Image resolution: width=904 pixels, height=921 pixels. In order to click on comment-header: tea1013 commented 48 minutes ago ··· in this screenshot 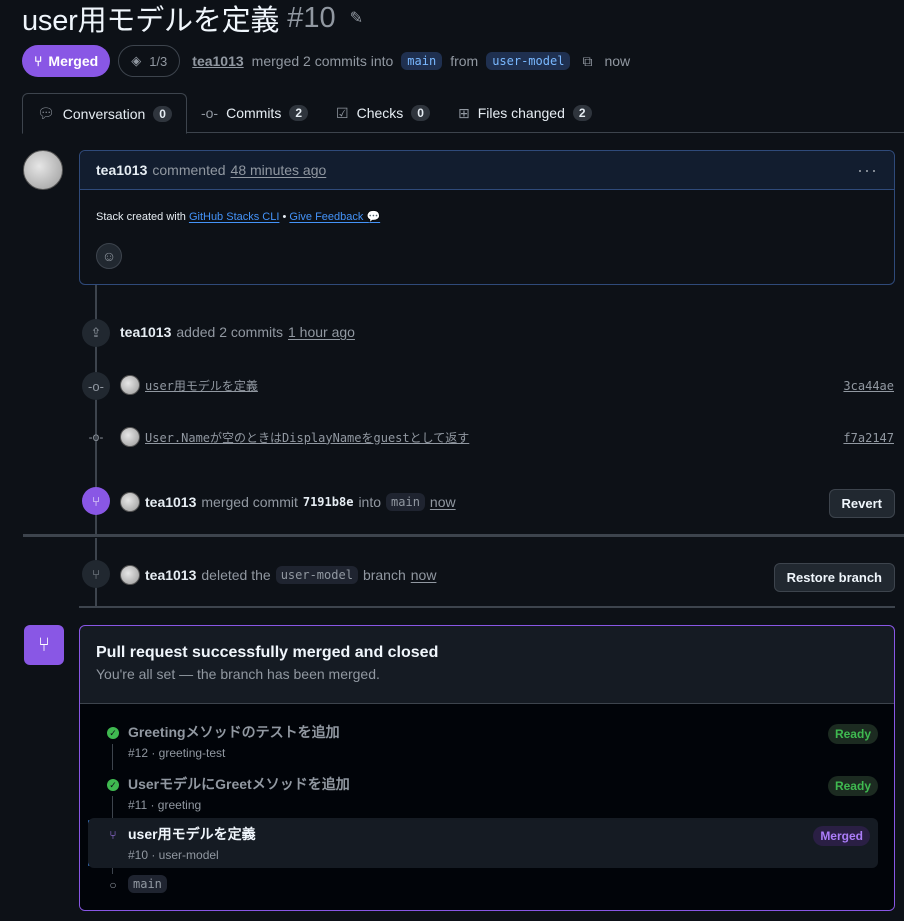, I will do `click(487, 170)`.